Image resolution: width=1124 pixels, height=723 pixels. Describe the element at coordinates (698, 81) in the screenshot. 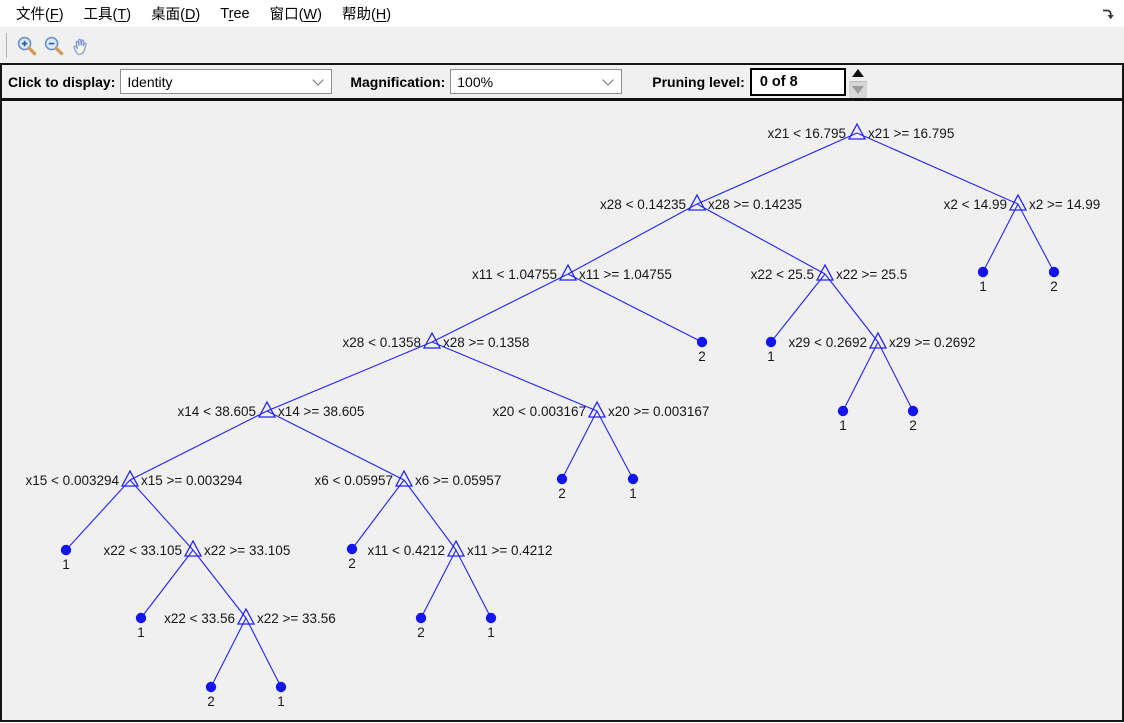

I see `pruning-level-label: Pruning level:` at that location.